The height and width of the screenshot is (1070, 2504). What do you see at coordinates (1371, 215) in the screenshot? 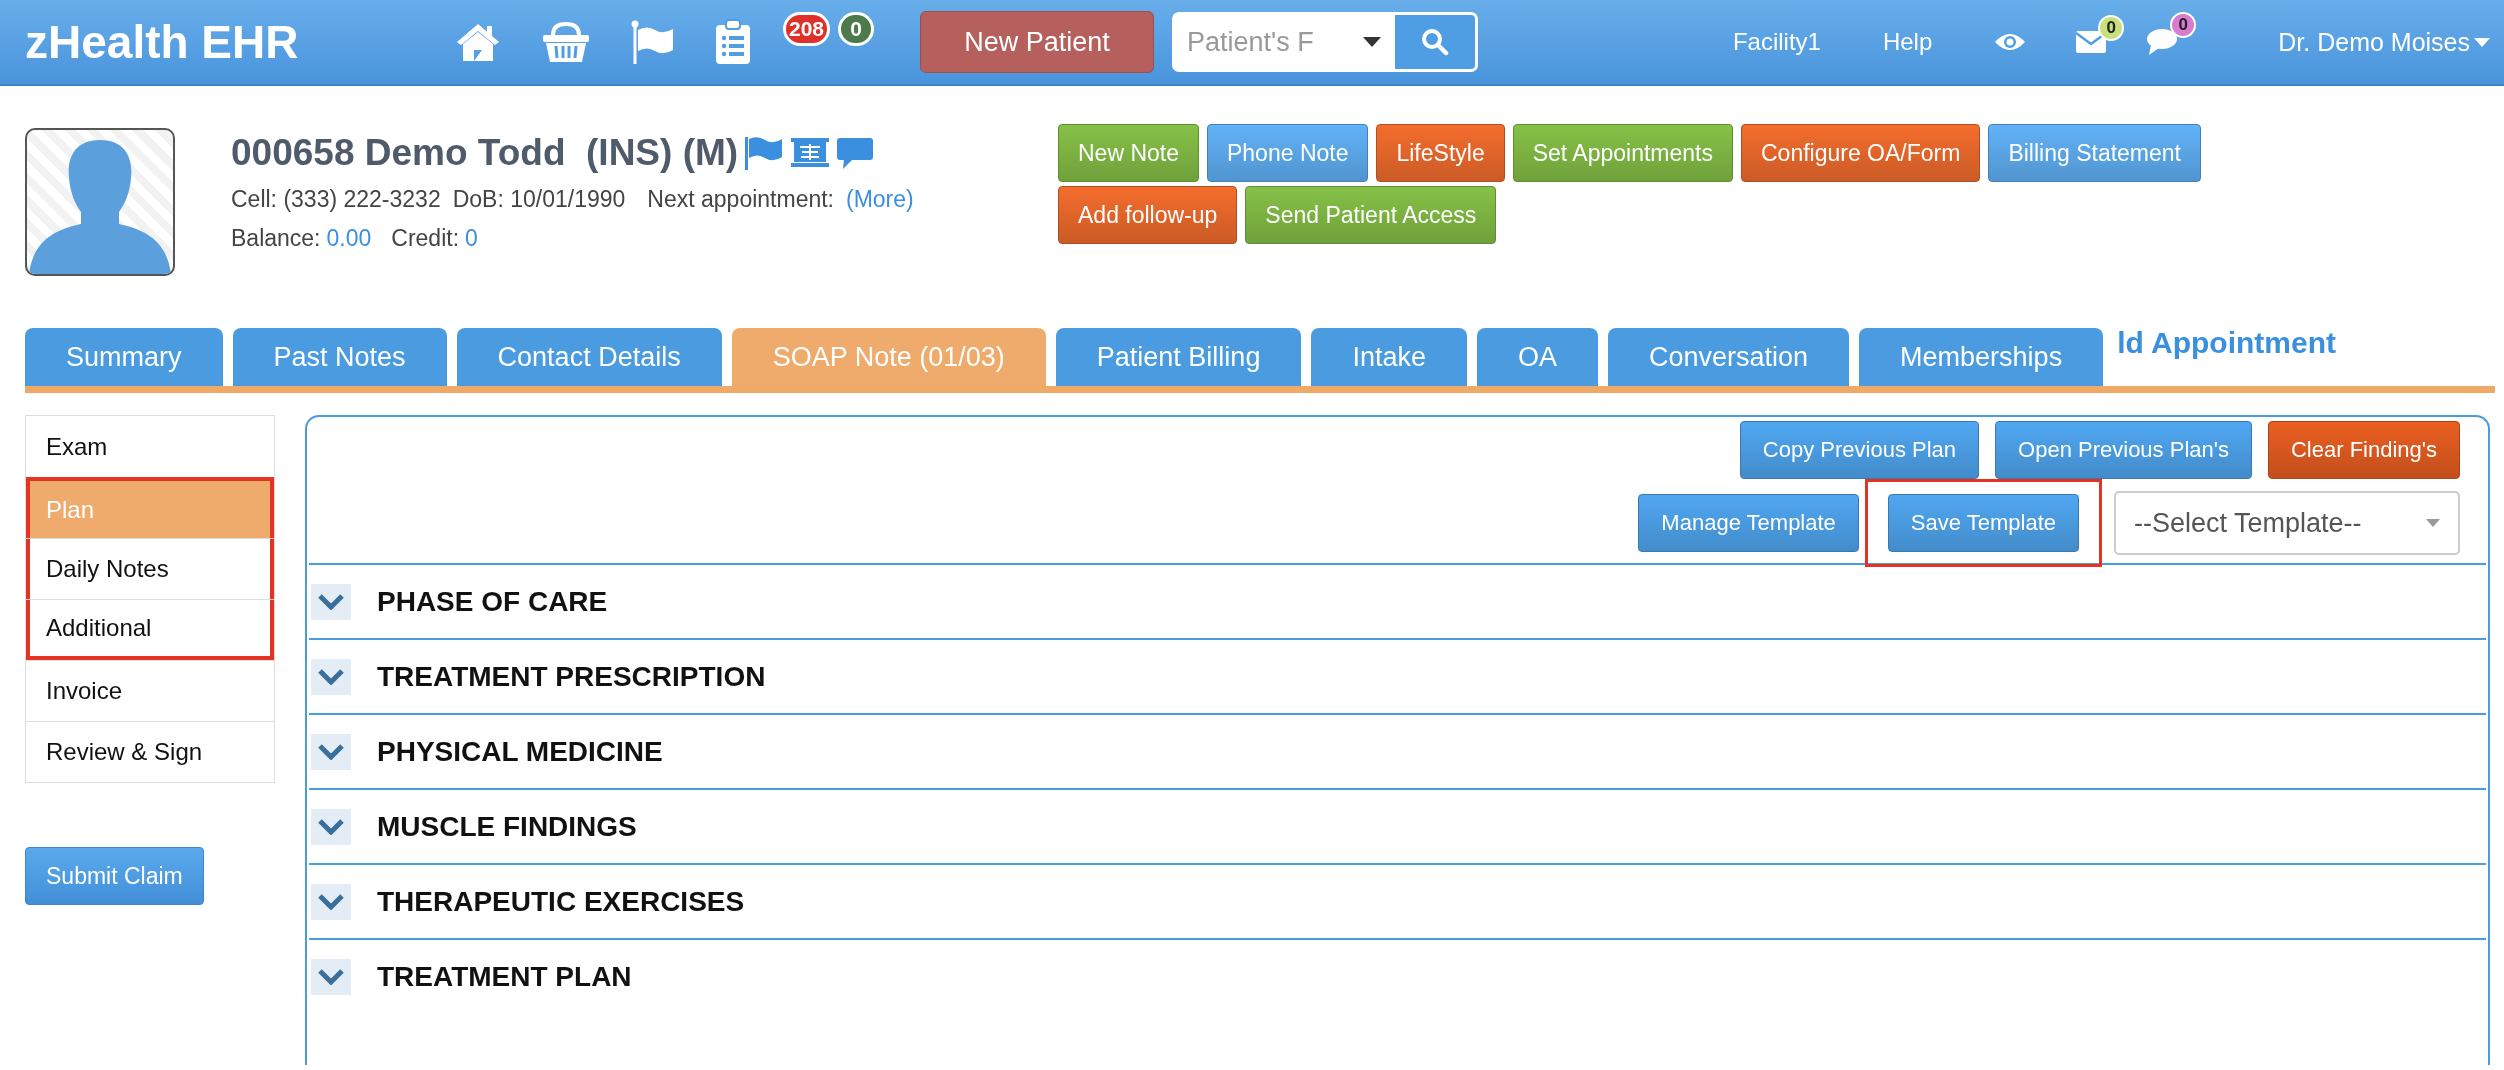
I see `action-button: Send Patient Access` at bounding box center [1371, 215].